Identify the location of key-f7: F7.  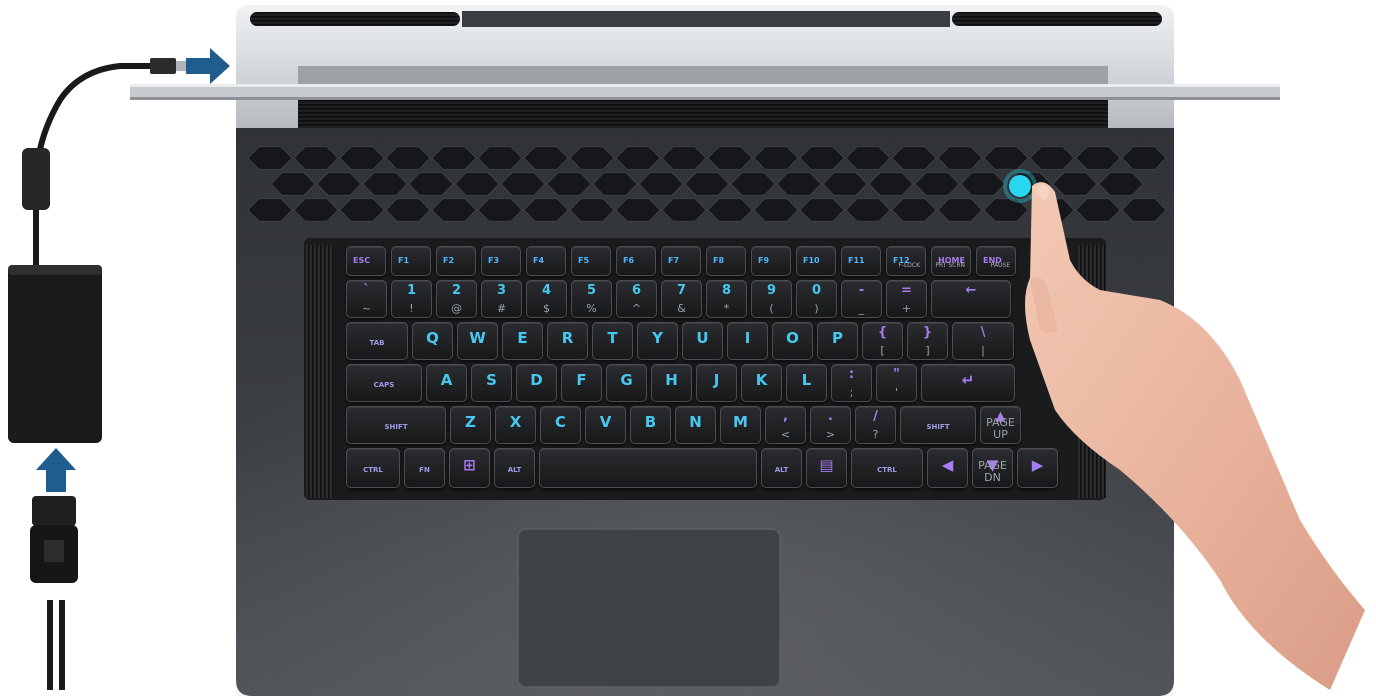
(681, 261).